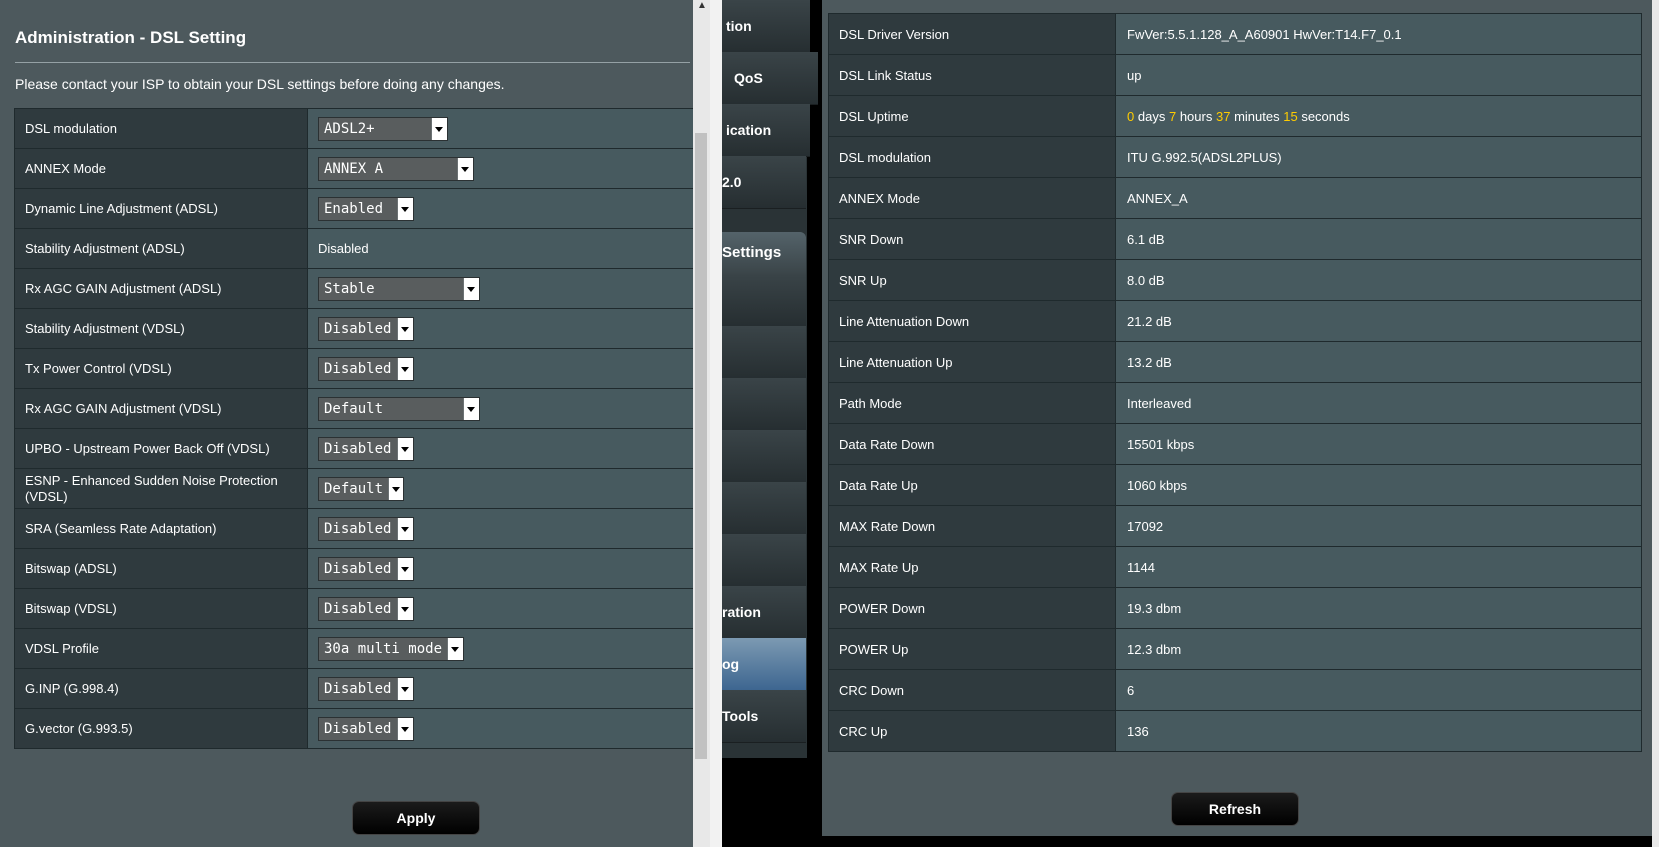 The image size is (1659, 847). Describe the element at coordinates (1235, 690) in the screenshot. I see `status-row: CRC Down 6` at that location.